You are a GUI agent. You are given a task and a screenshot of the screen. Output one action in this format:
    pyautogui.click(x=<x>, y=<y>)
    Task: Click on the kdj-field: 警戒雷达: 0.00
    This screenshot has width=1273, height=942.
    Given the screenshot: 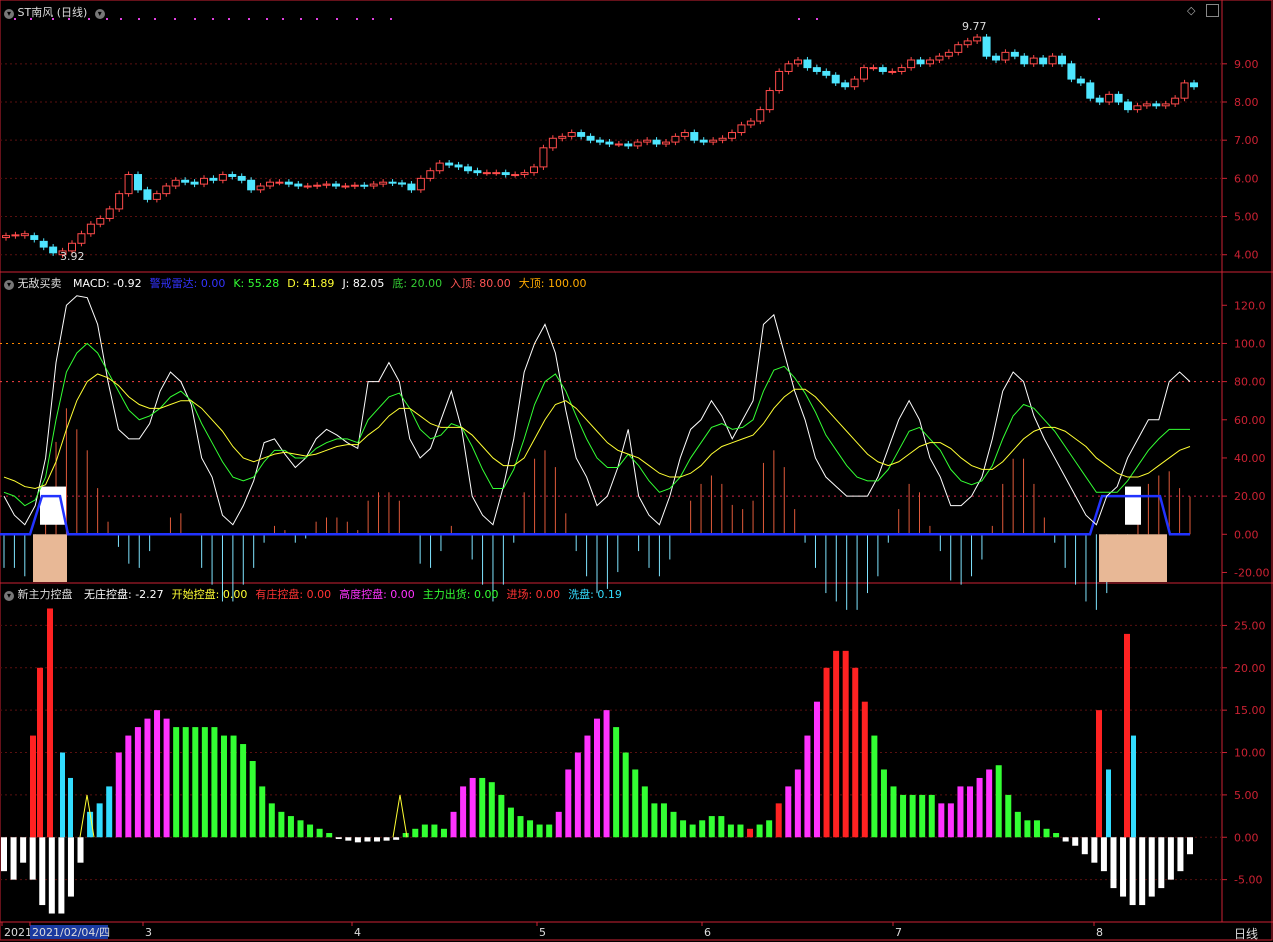 What is the action you would take?
    pyautogui.click(x=187, y=283)
    